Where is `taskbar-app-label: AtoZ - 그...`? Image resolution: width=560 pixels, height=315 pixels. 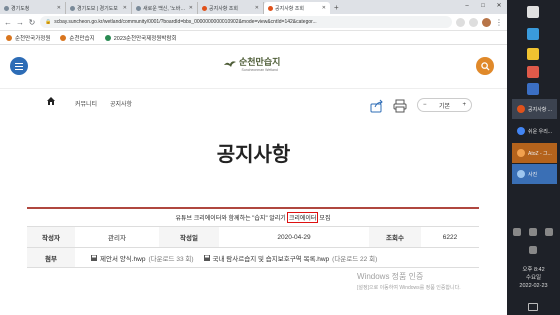
taskbar-app-label: AtoZ - 그... is located at coordinates (540, 153).